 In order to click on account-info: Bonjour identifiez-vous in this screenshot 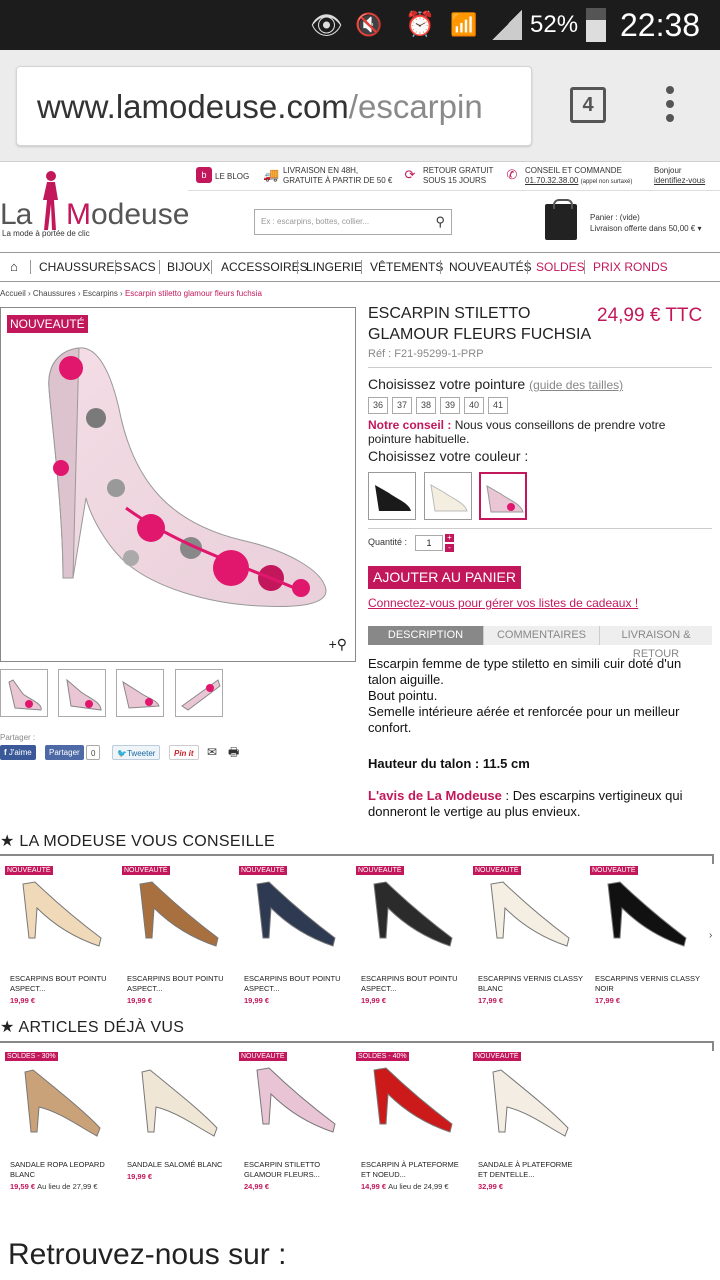, I will do `click(679, 176)`.